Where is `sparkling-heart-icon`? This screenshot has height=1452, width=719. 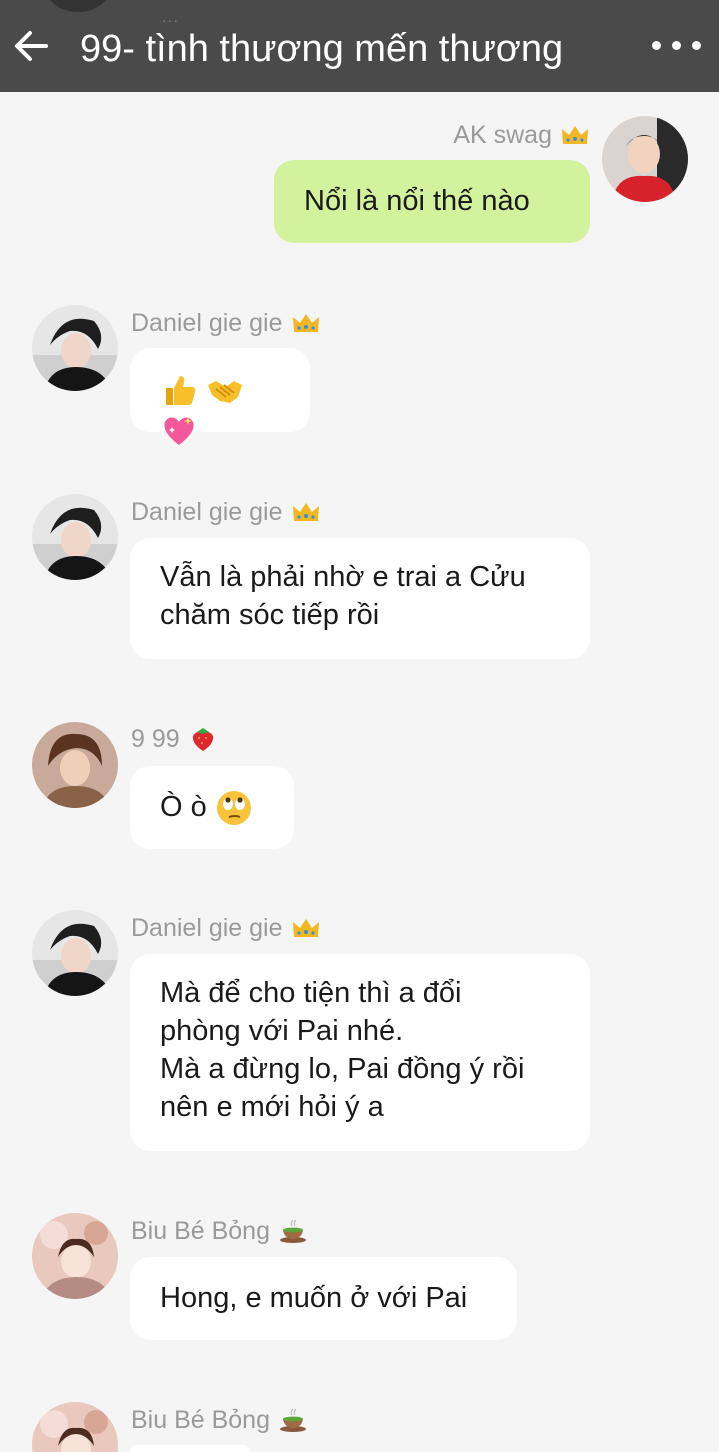
sparkling-heart-icon is located at coordinates (179, 430).